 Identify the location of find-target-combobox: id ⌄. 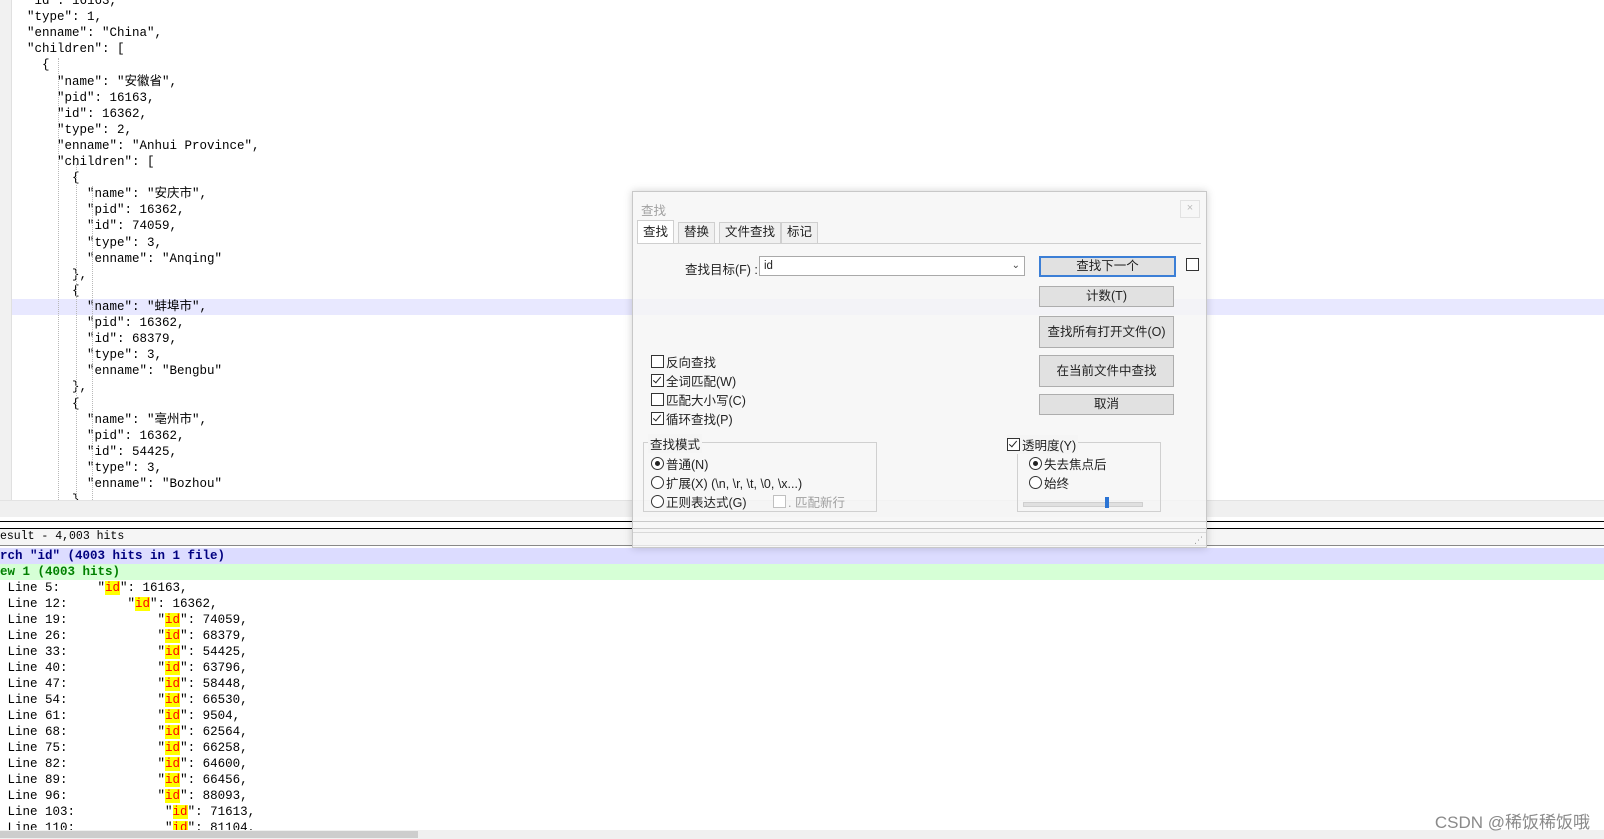
(892, 266).